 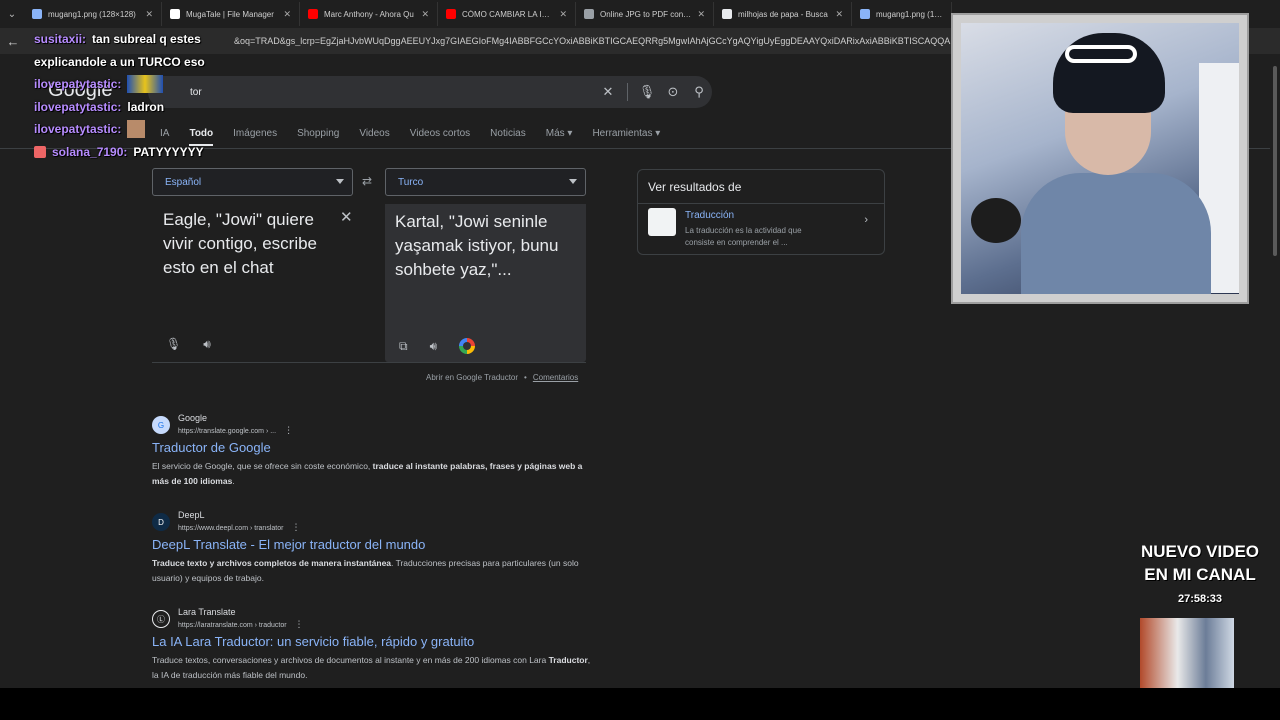 I want to click on clear-search-icon: ✕, so click(x=608, y=92).